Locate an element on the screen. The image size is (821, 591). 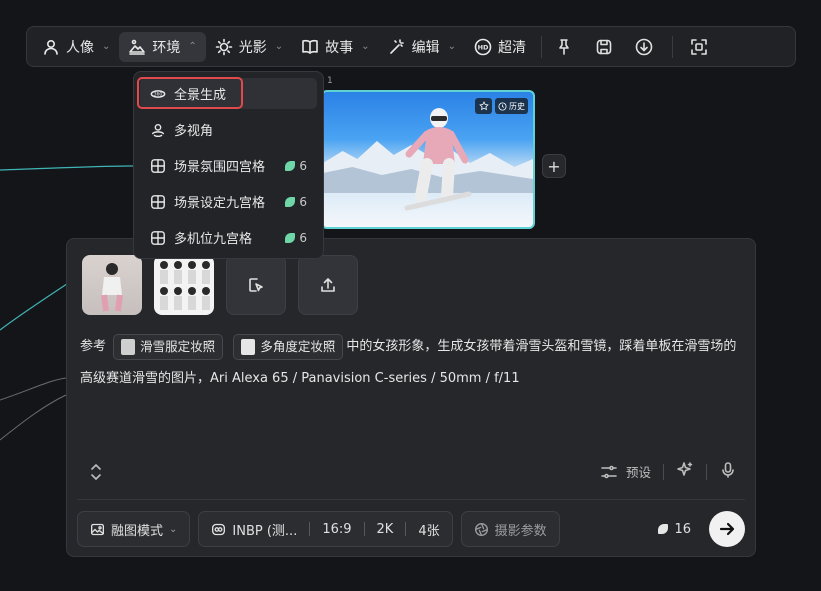
svg-text: HD is located at coordinates (483, 47).